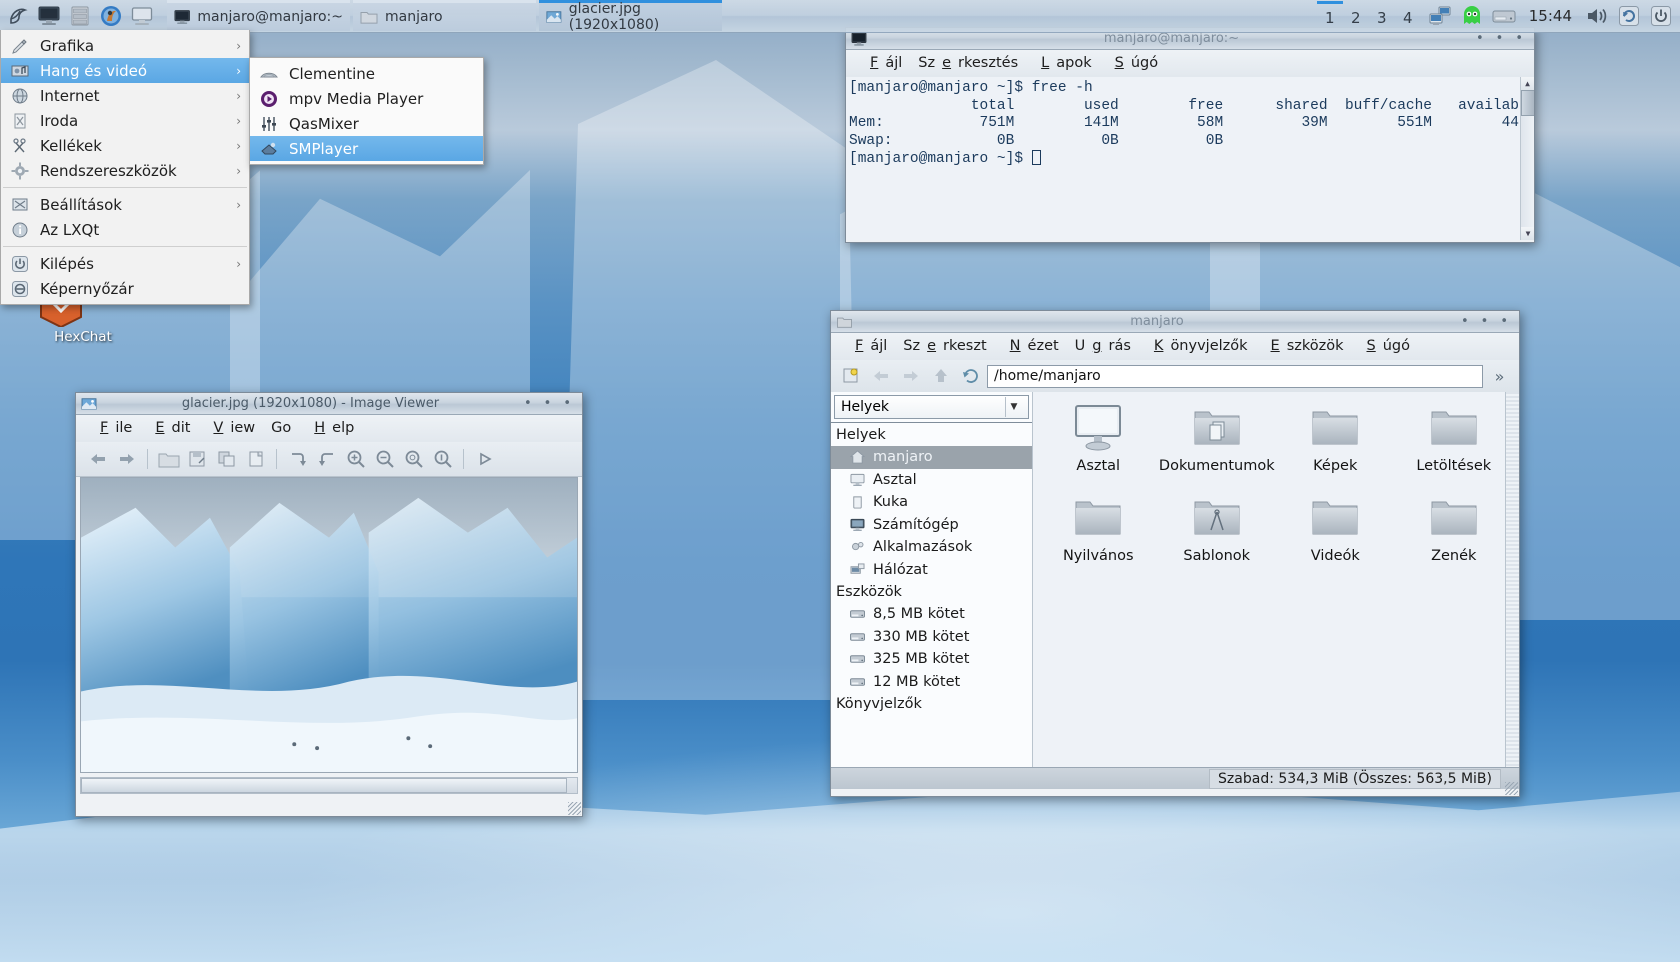 The image size is (1680, 962). I want to click on show-desktop-button, so click(48, 16).